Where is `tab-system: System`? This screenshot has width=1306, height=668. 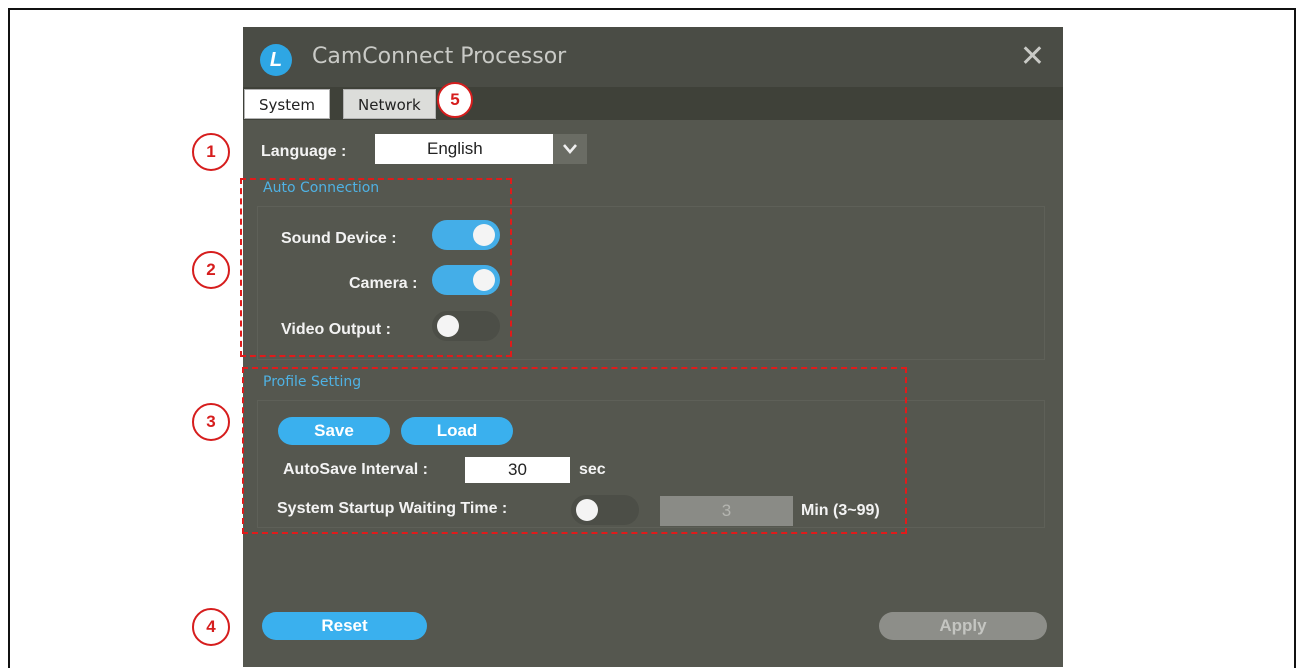 tab-system: System is located at coordinates (287, 104).